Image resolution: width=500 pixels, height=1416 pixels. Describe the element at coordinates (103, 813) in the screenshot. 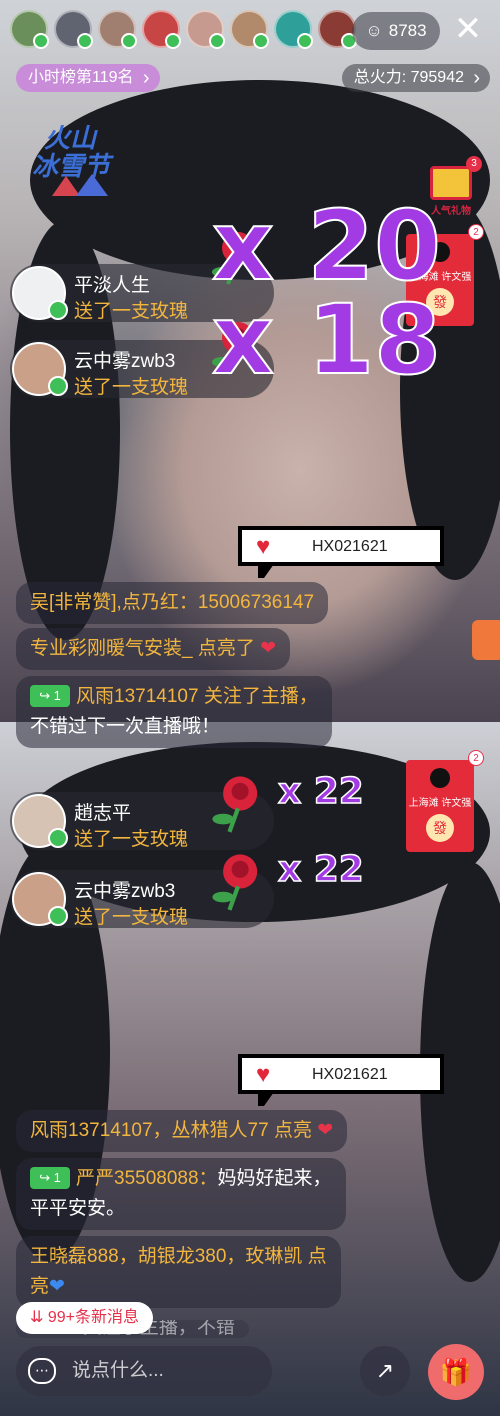

I see `gift-sender-name: 趙志平` at that location.